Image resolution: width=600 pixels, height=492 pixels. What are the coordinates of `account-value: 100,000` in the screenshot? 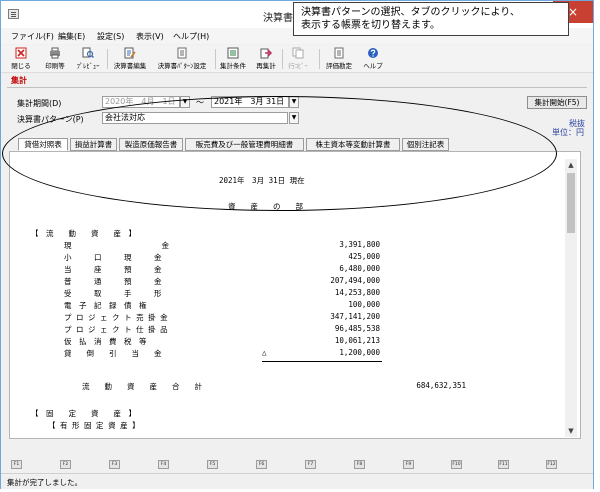 It's located at (364, 304).